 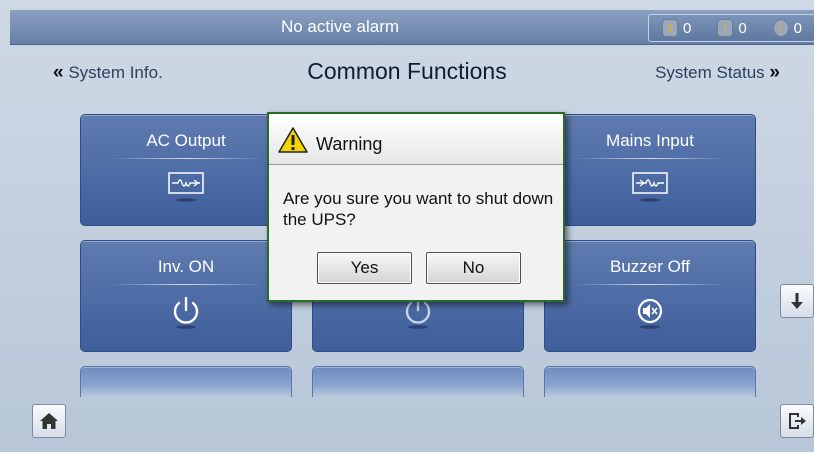 I want to click on tile-label: AC Output, so click(x=186, y=140).